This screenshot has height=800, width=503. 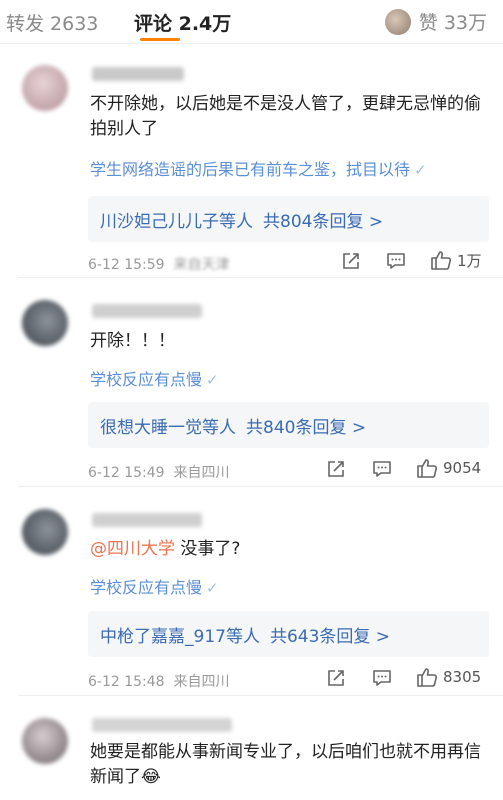 I want to click on comment-text: 她要是都能从事新闻专业了，以后咱们也就不用再信新闻了😂, so click(x=285, y=764).